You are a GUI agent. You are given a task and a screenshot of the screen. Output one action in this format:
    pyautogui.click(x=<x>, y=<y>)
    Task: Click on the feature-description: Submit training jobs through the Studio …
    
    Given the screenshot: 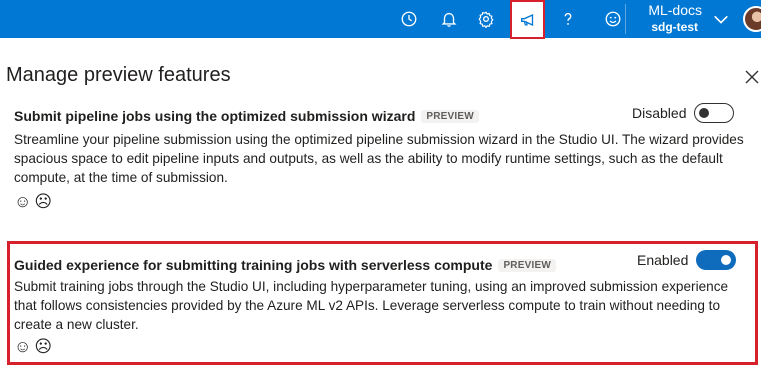 What is the action you would take?
    pyautogui.click(x=371, y=305)
    